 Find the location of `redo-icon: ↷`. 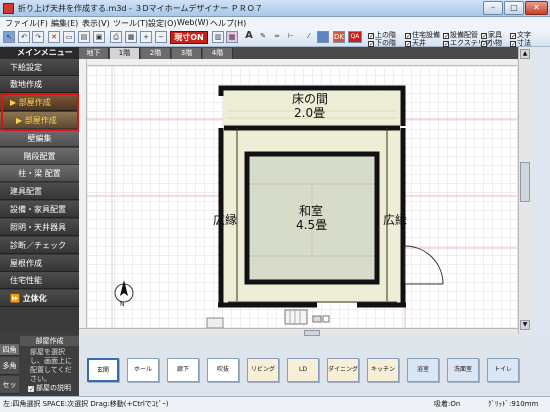

redo-icon: ↷ is located at coordinates (38, 37).